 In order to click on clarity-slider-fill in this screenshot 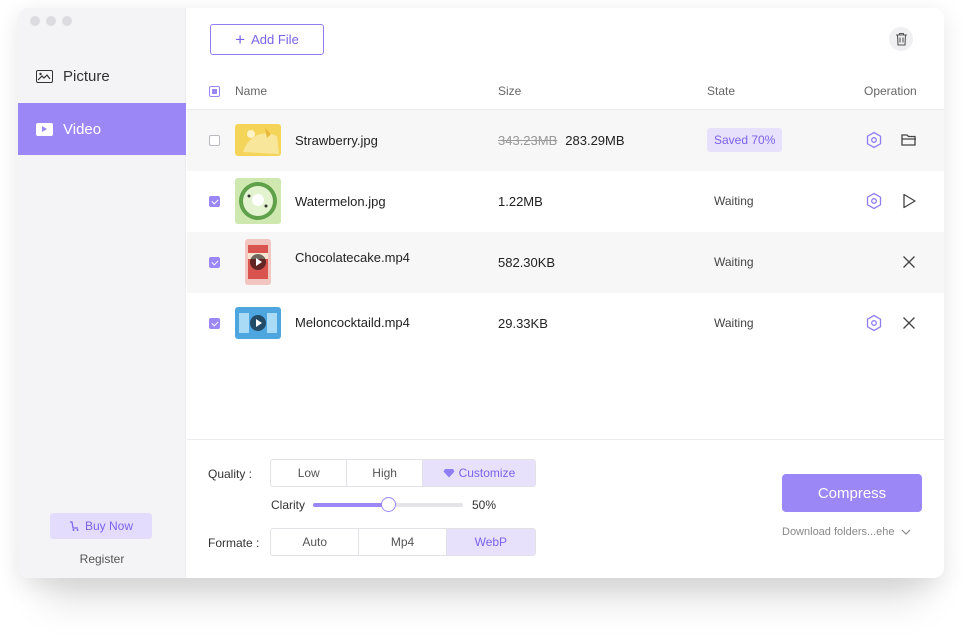, I will do `click(350, 505)`.